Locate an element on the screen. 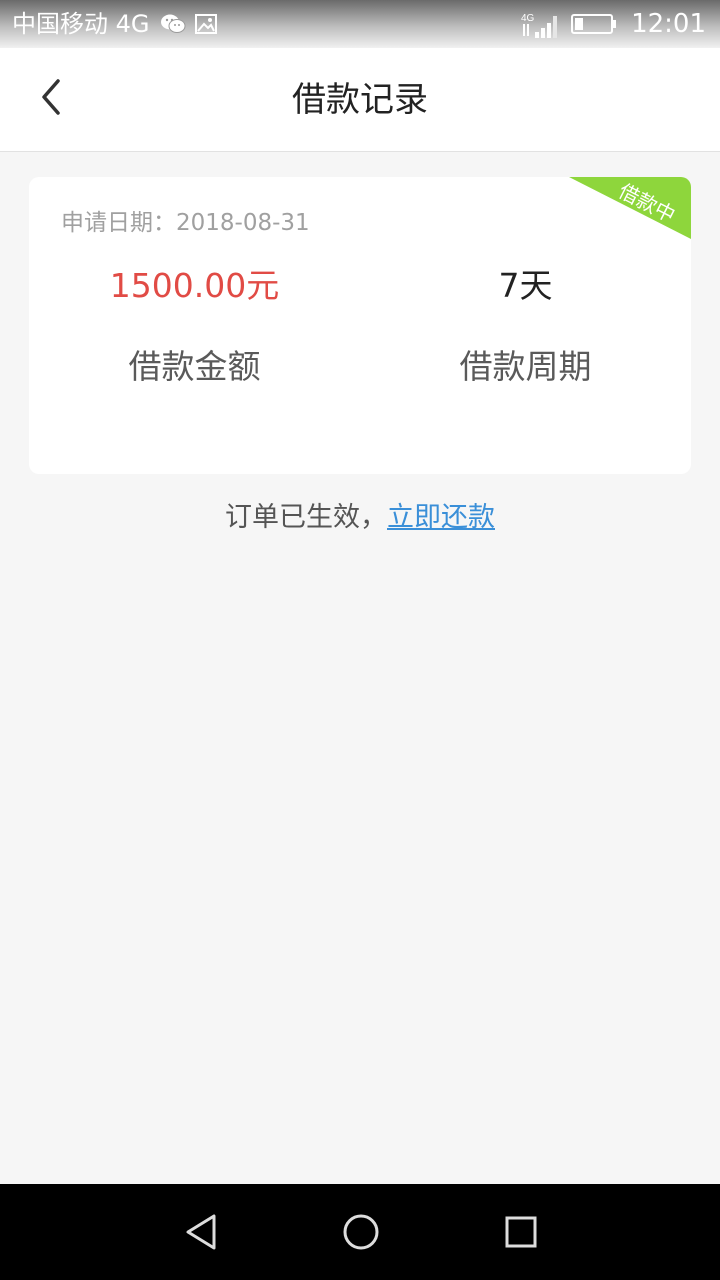  loan-amount-column: 1500.00元 借款金额 is located at coordinates (194, 325).